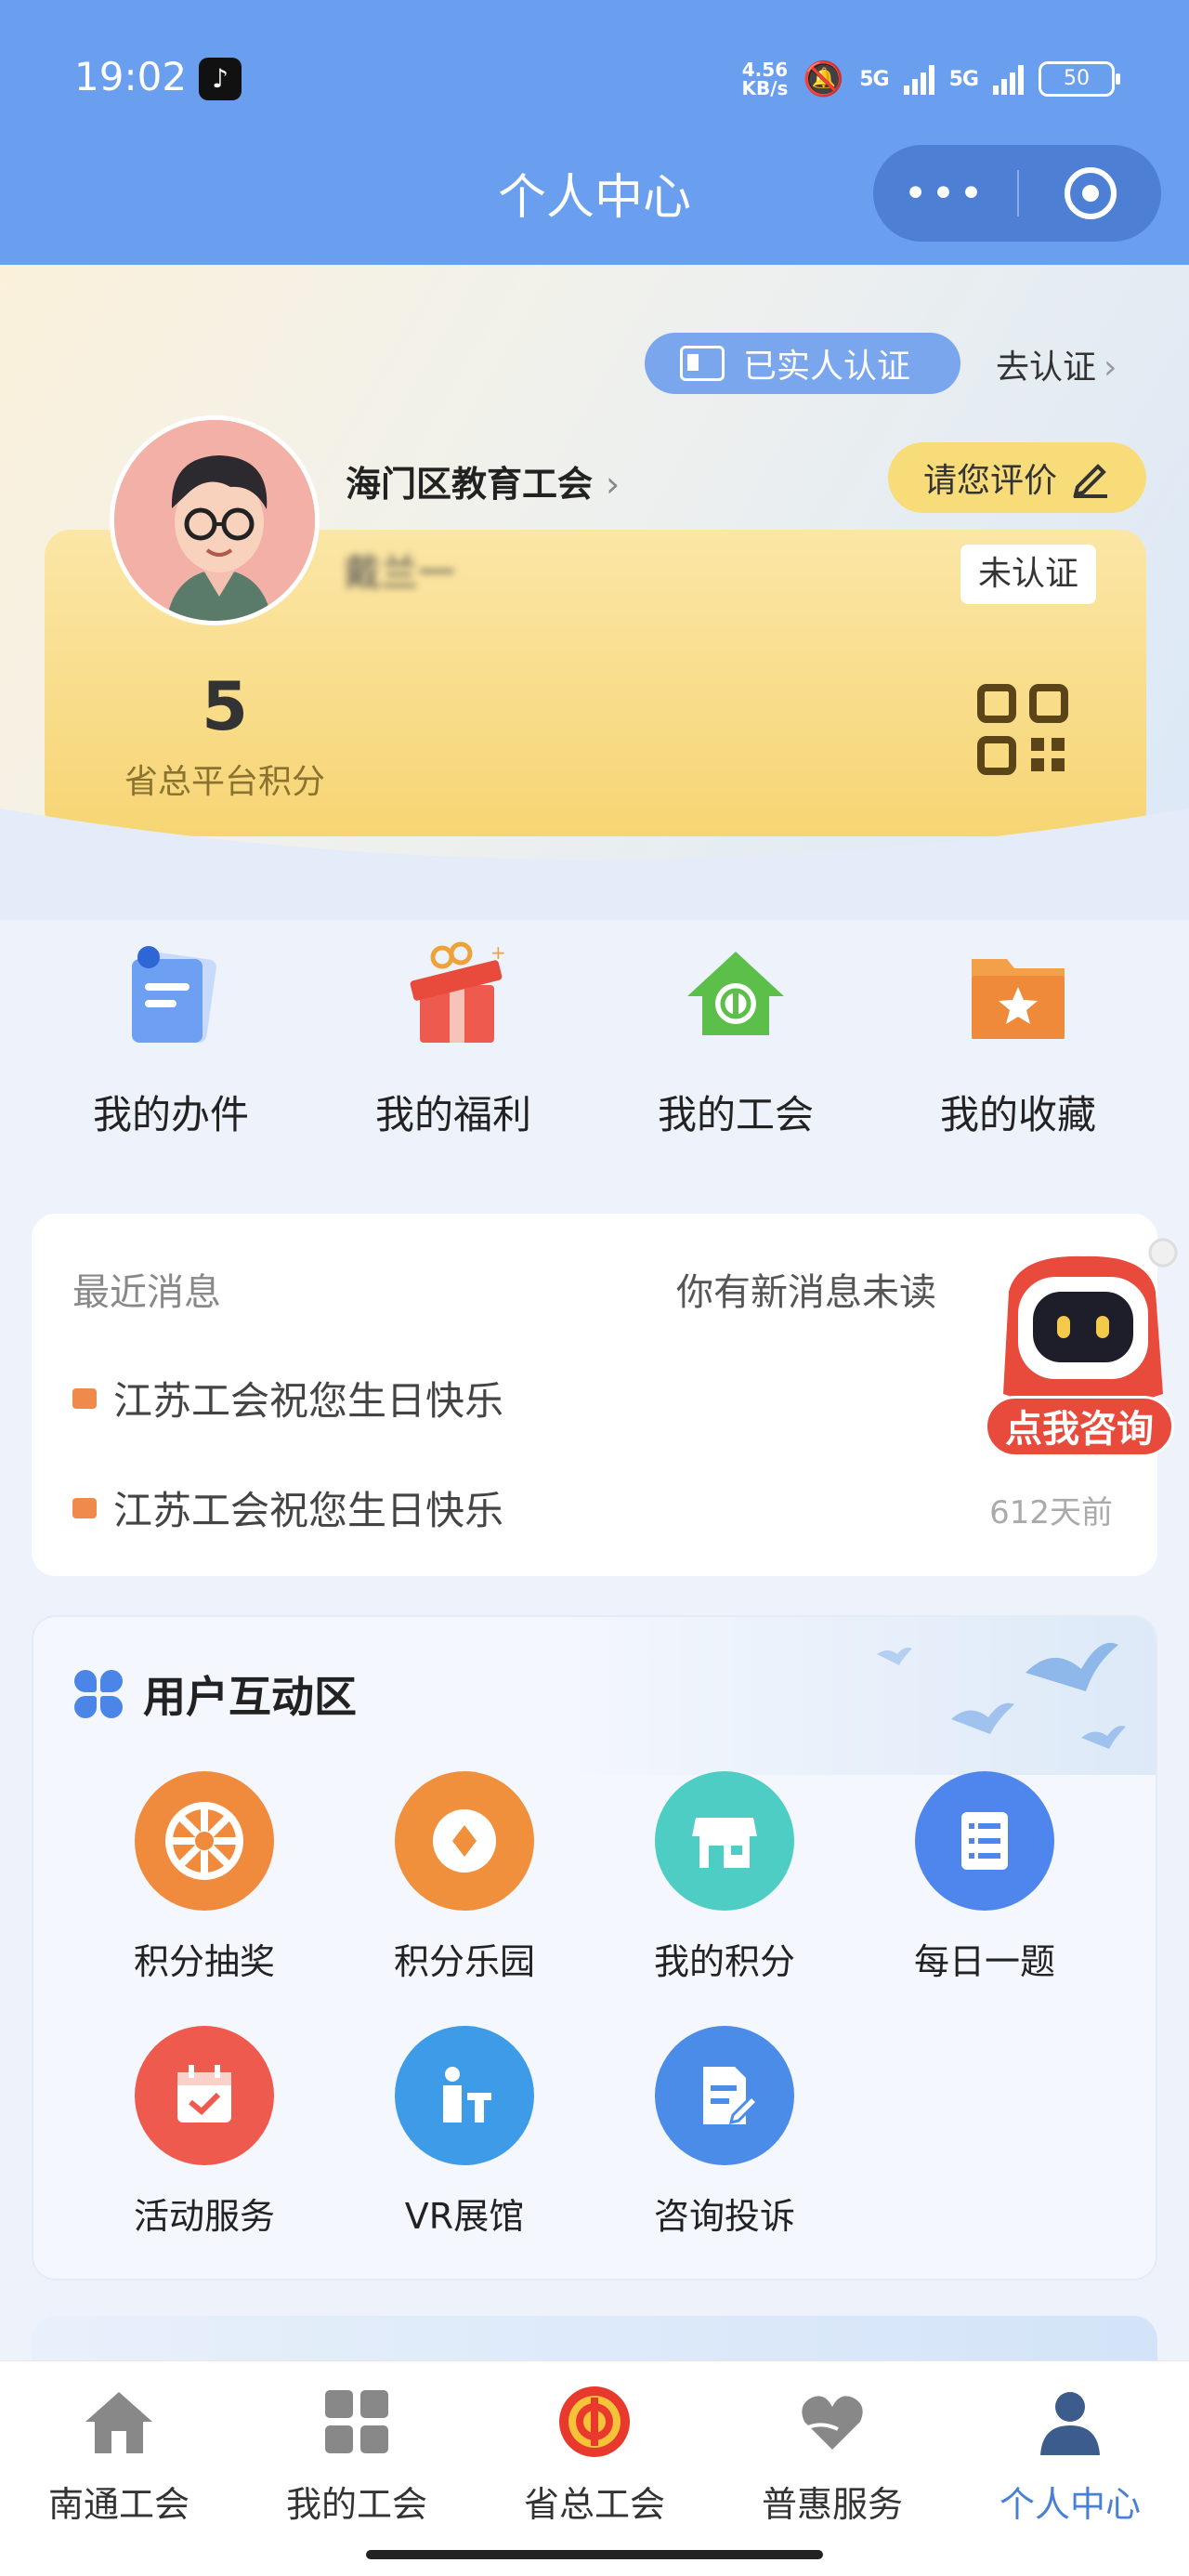  Describe the element at coordinates (1079, 1426) in the screenshot. I see `consult-button: 点我咨询` at that location.